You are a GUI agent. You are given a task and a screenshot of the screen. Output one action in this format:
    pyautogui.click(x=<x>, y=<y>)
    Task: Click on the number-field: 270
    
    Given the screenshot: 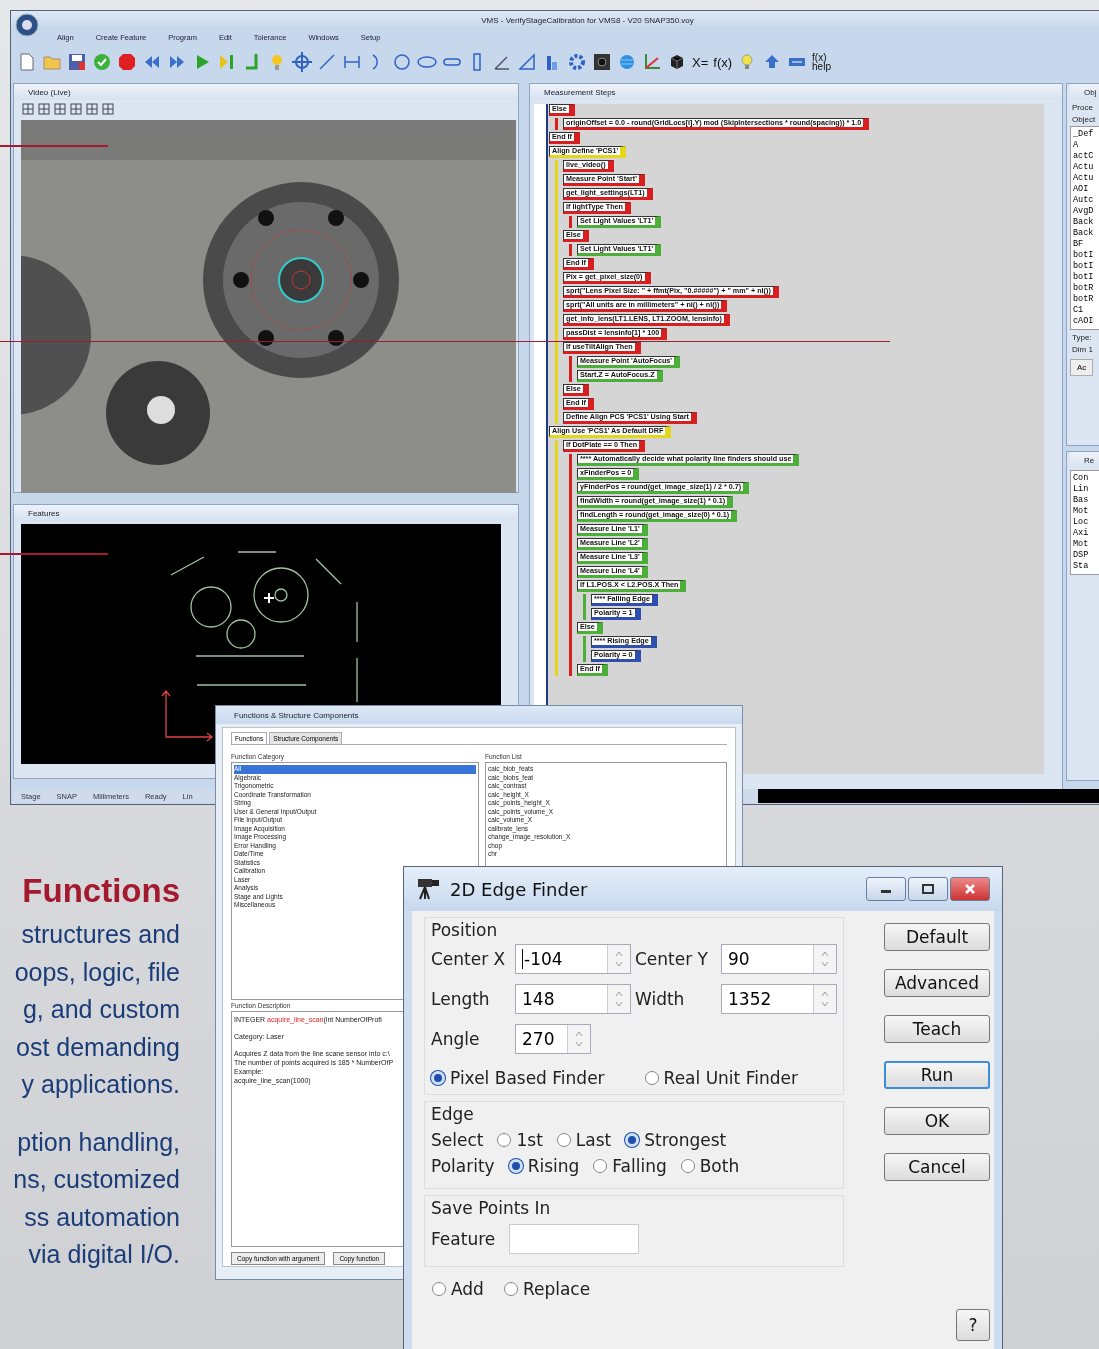 What is the action you would take?
    pyautogui.click(x=553, y=1039)
    